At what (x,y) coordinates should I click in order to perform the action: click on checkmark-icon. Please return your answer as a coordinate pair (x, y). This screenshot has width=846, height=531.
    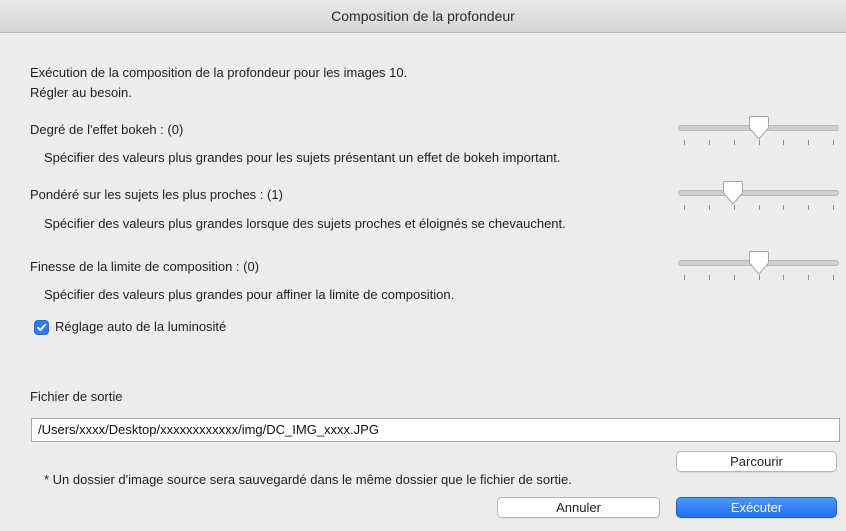
    Looking at the image, I should click on (42, 327).